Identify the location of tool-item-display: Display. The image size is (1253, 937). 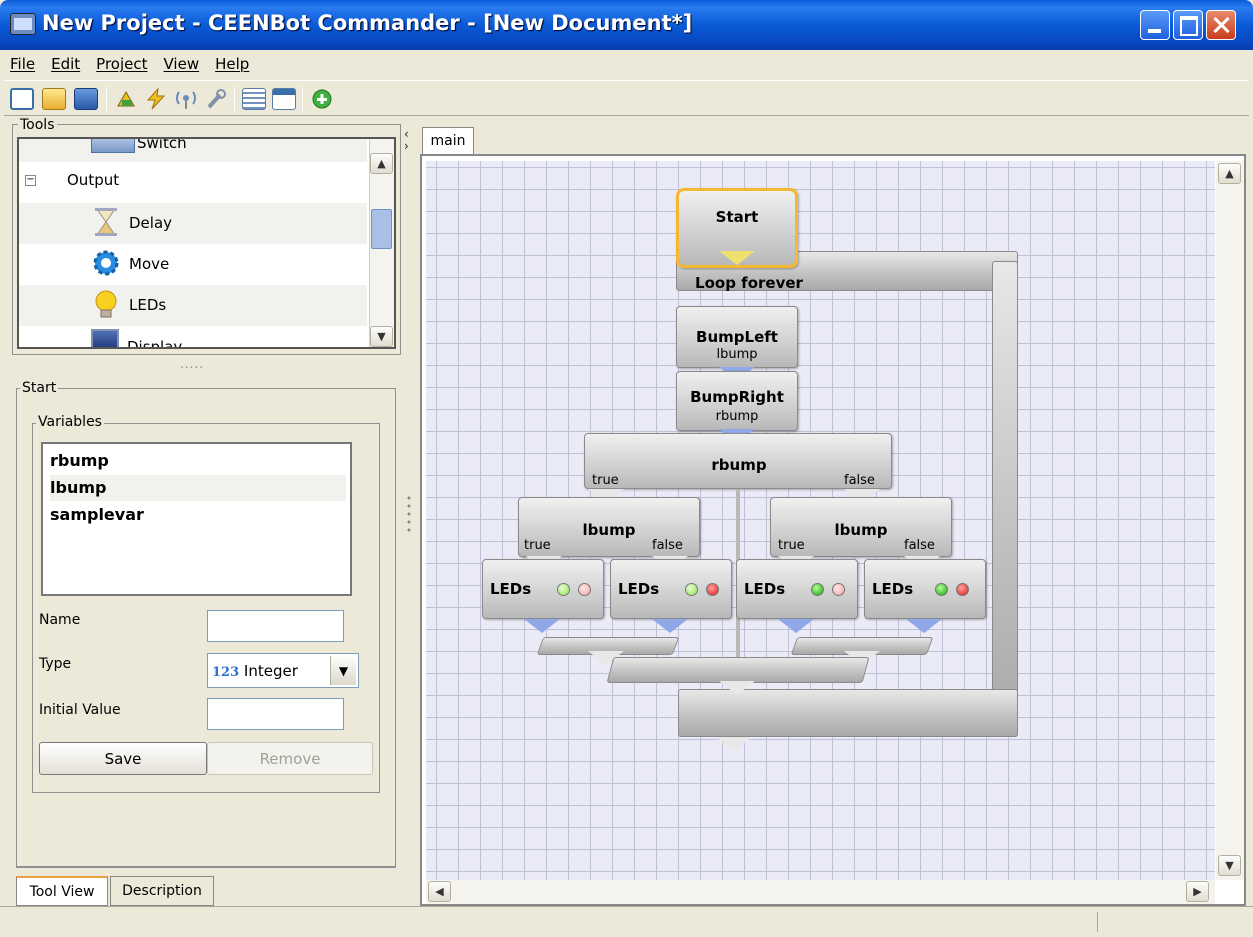
(193, 337).